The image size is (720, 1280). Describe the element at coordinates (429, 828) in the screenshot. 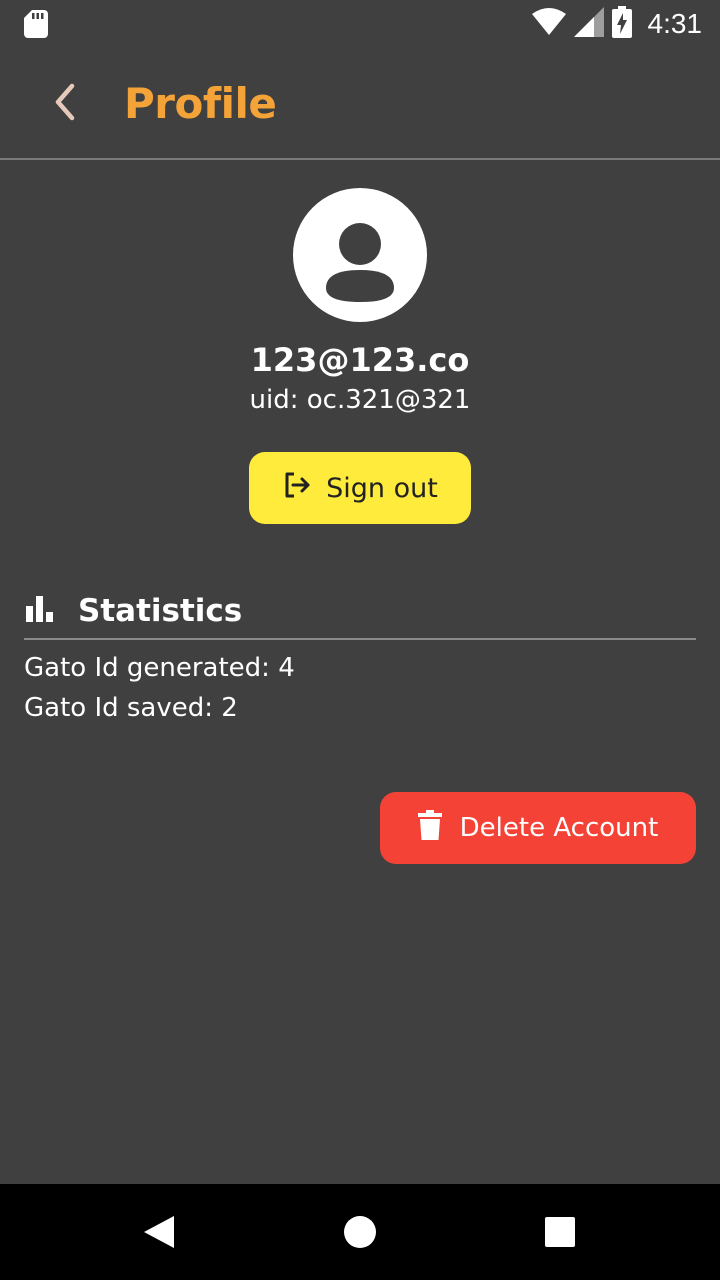

I see `trash-icon` at that location.